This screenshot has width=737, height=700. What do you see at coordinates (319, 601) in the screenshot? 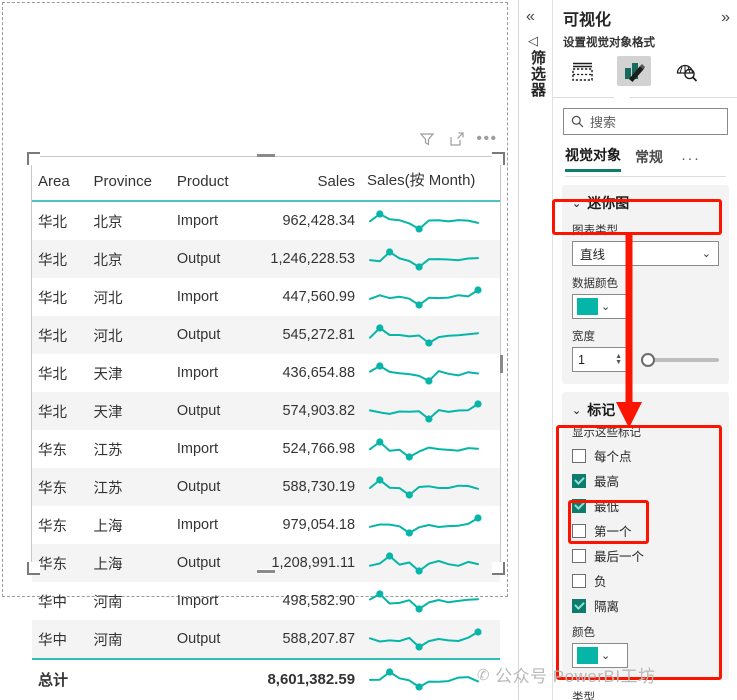
I see `cell-sales: 498,582.90` at bounding box center [319, 601].